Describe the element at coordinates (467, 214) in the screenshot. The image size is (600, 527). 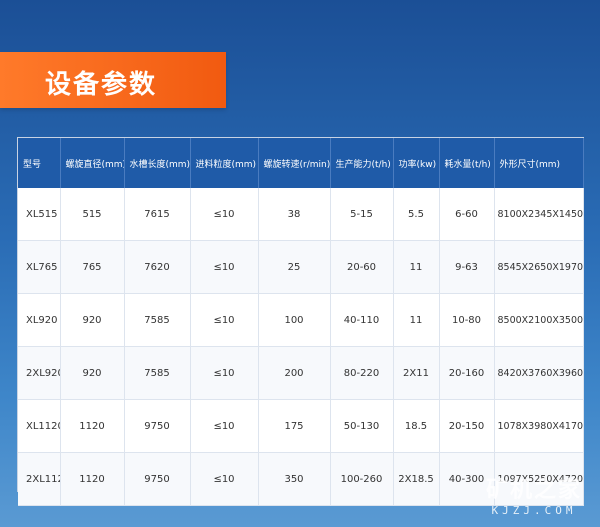
I see `cell-water-consumption: 6-60` at that location.